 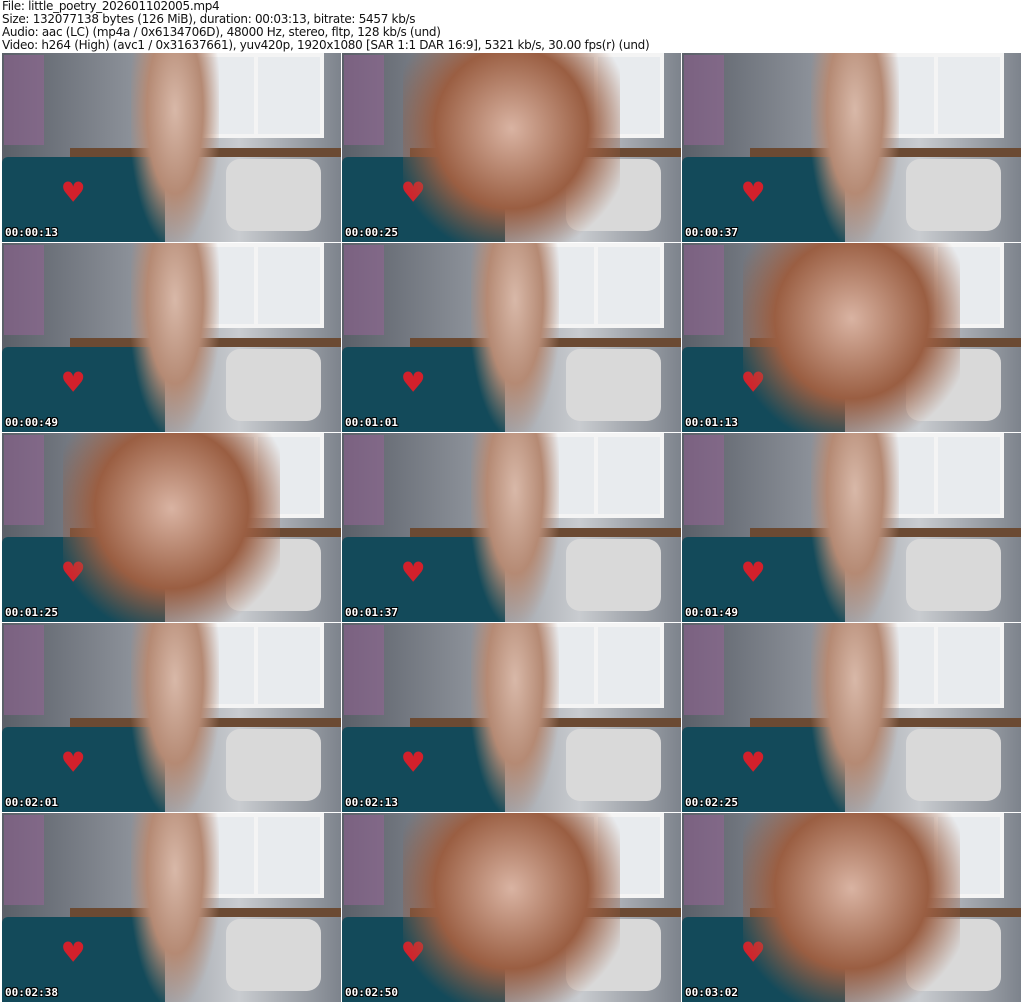 I want to click on video-thumbnail: ♥ 00:02:01, so click(x=171, y=717).